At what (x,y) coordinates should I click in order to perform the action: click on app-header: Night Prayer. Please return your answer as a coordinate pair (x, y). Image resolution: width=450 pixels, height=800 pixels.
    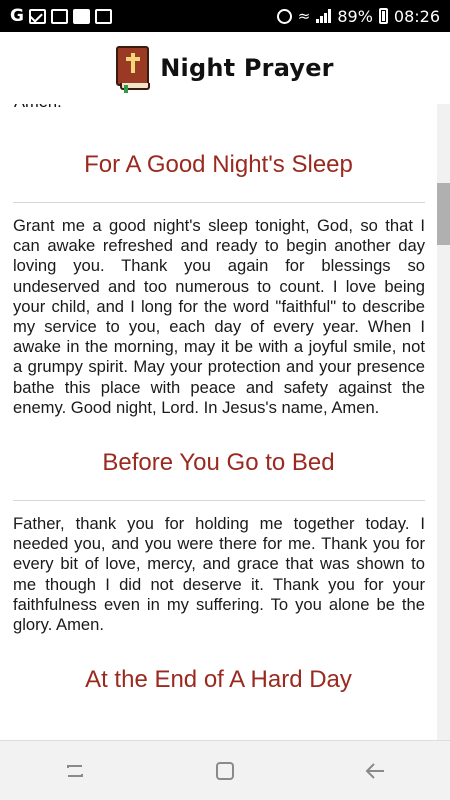
    Looking at the image, I should click on (225, 68).